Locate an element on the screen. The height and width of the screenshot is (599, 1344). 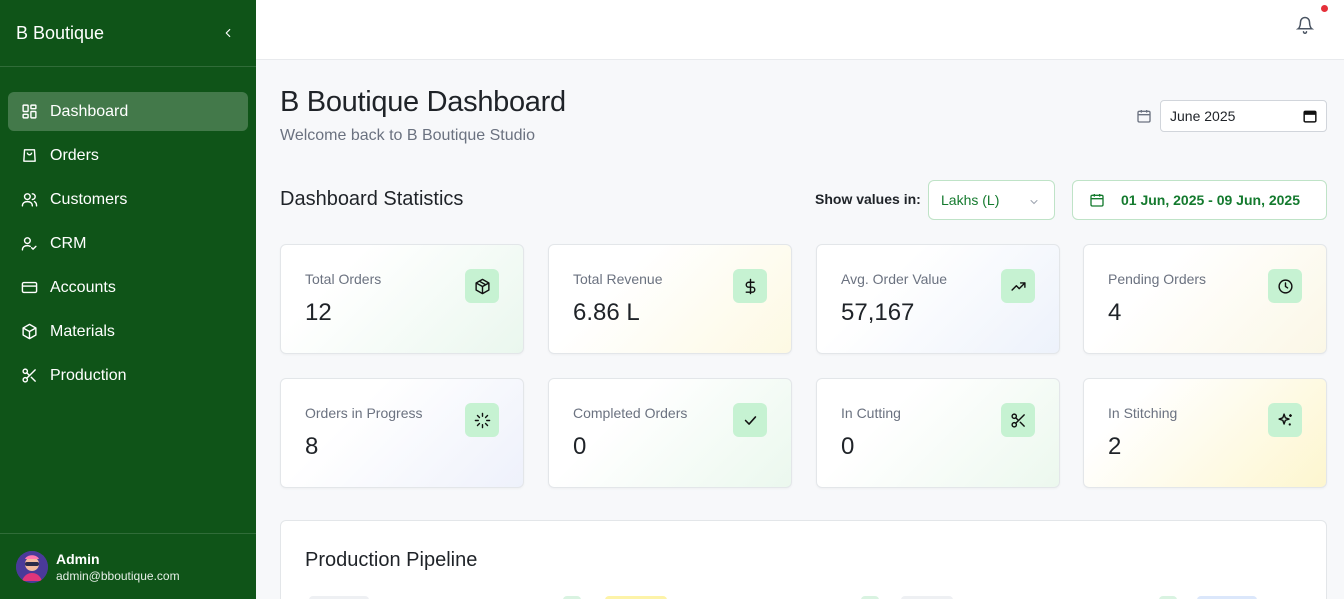
collapse-sidebar-button is located at coordinates (228, 33).